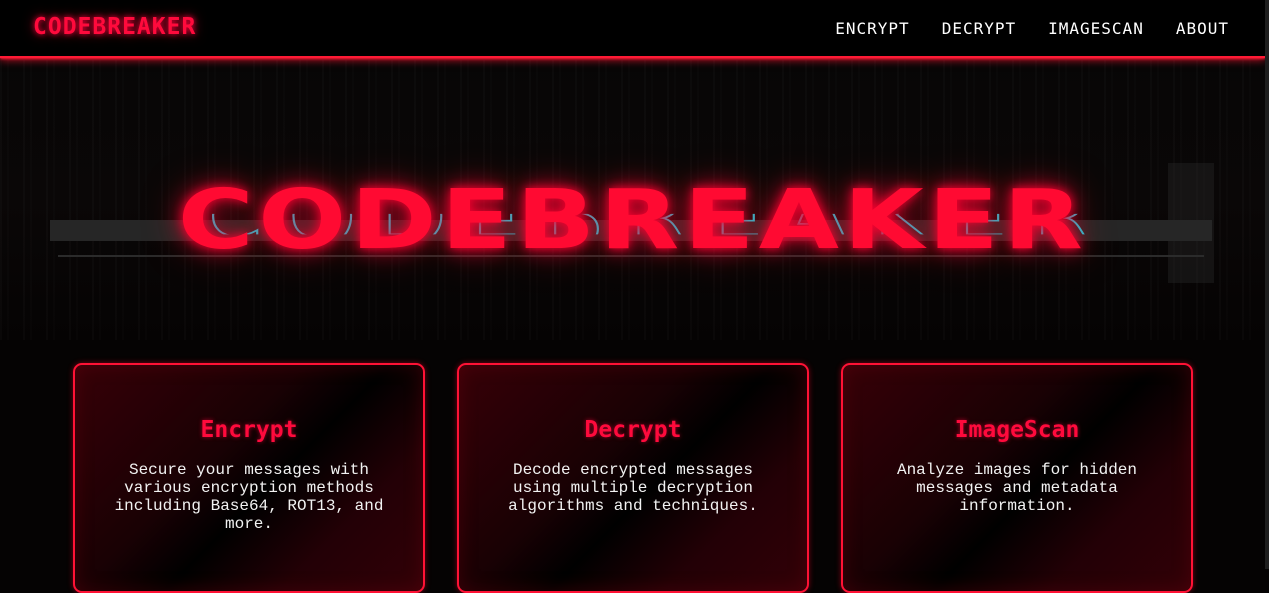 Image resolution: width=1269 pixels, height=593 pixels. I want to click on card-title: Encrypt, so click(249, 430).